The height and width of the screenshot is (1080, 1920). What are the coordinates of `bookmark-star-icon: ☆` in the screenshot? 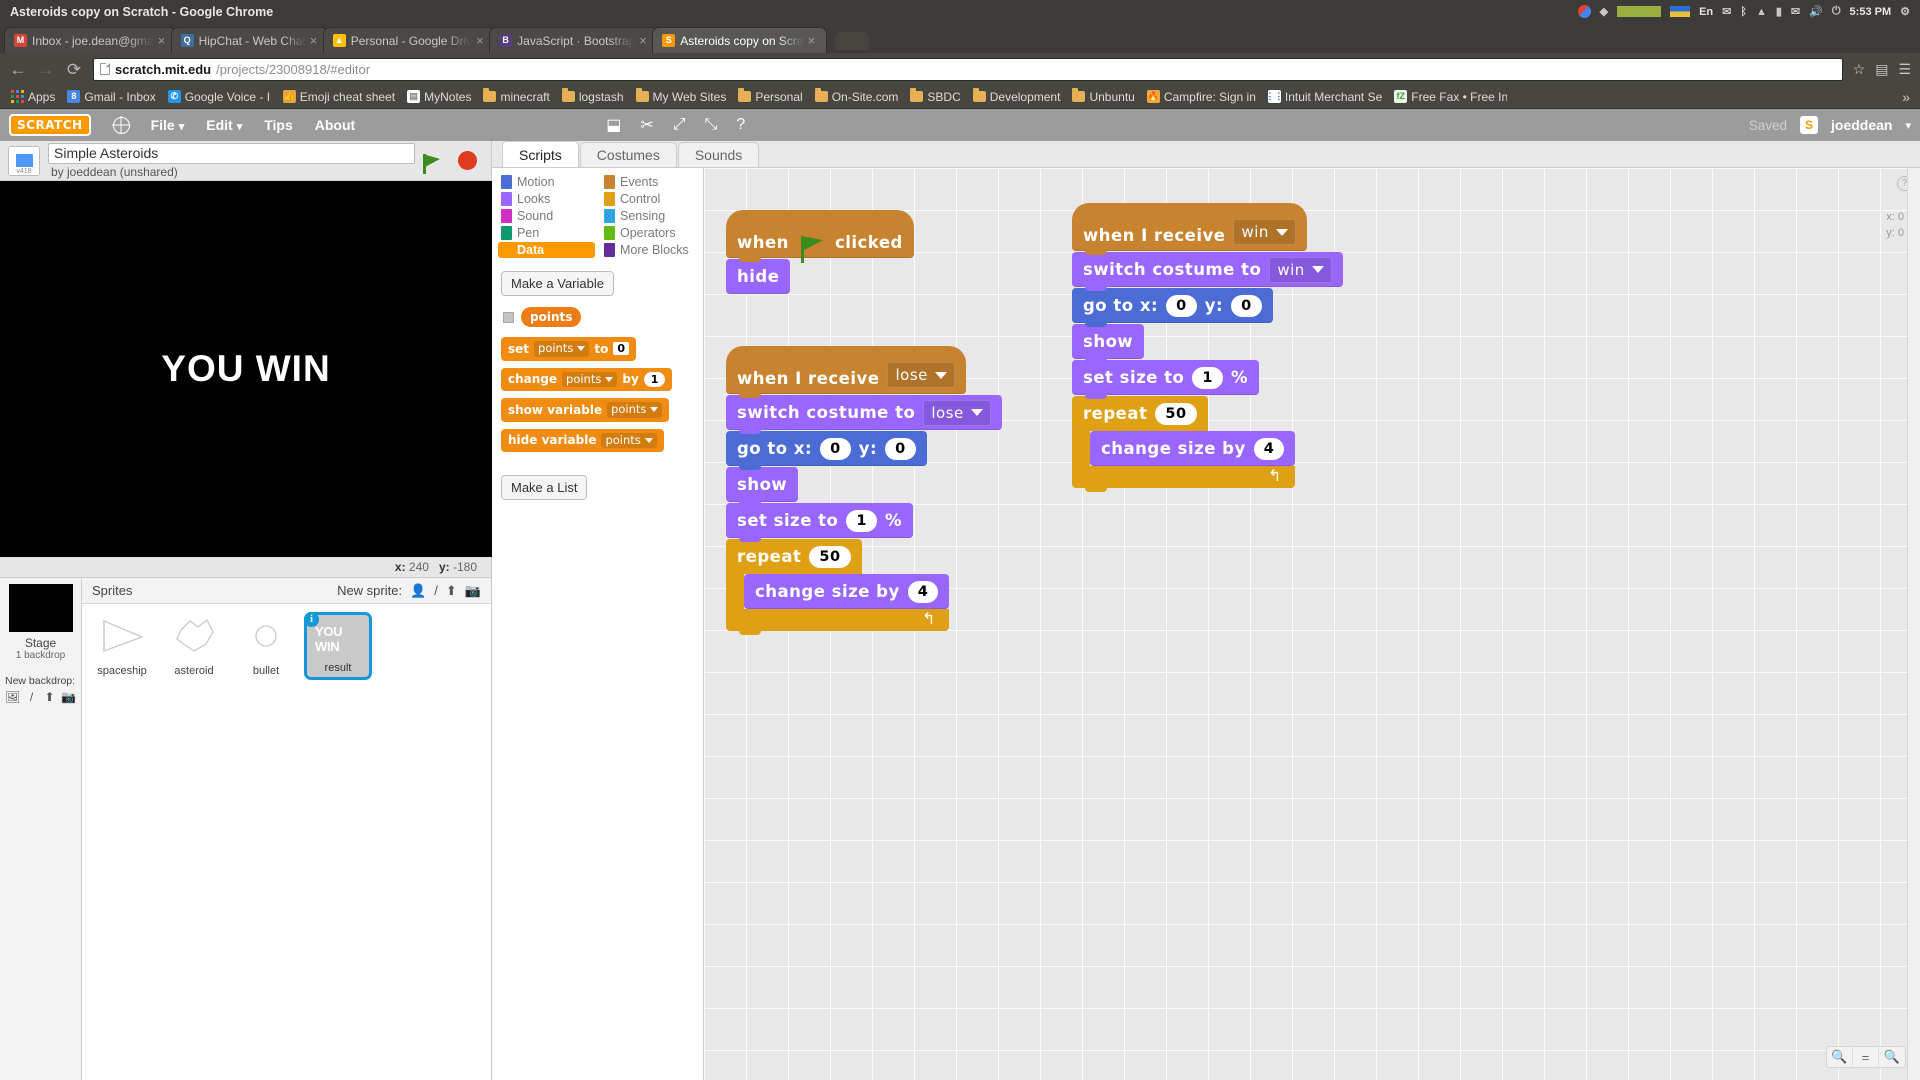 It's located at (1859, 69).